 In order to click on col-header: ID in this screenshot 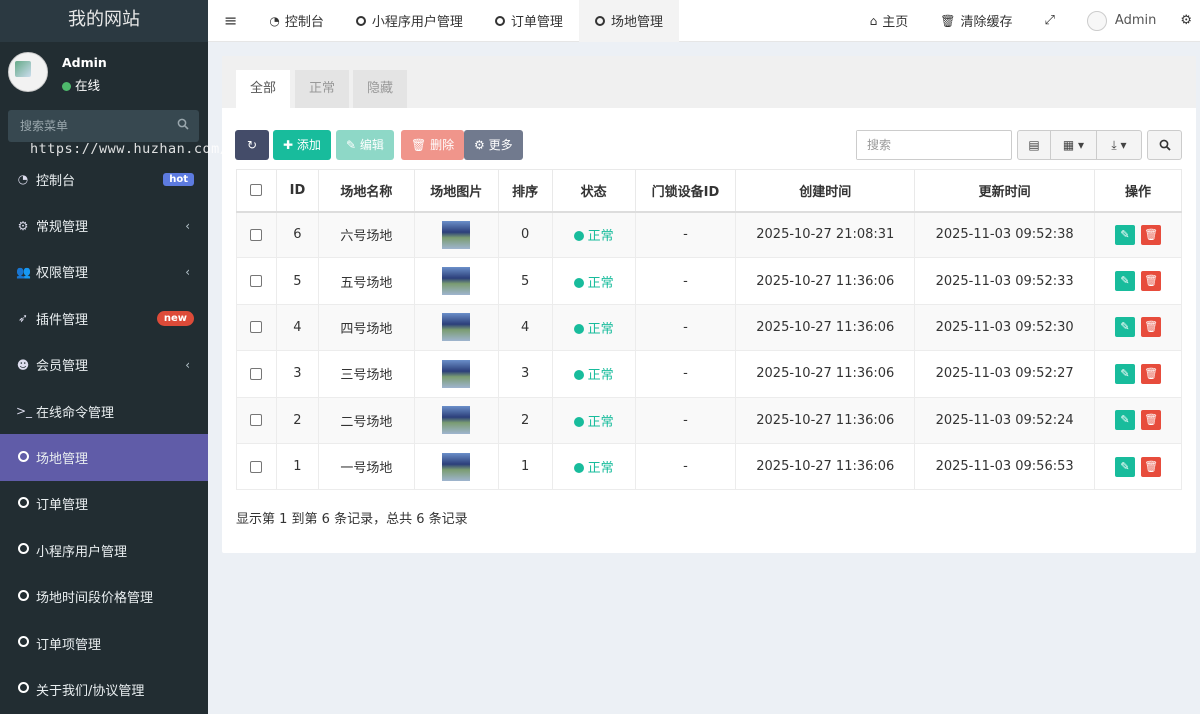, I will do `click(297, 191)`.